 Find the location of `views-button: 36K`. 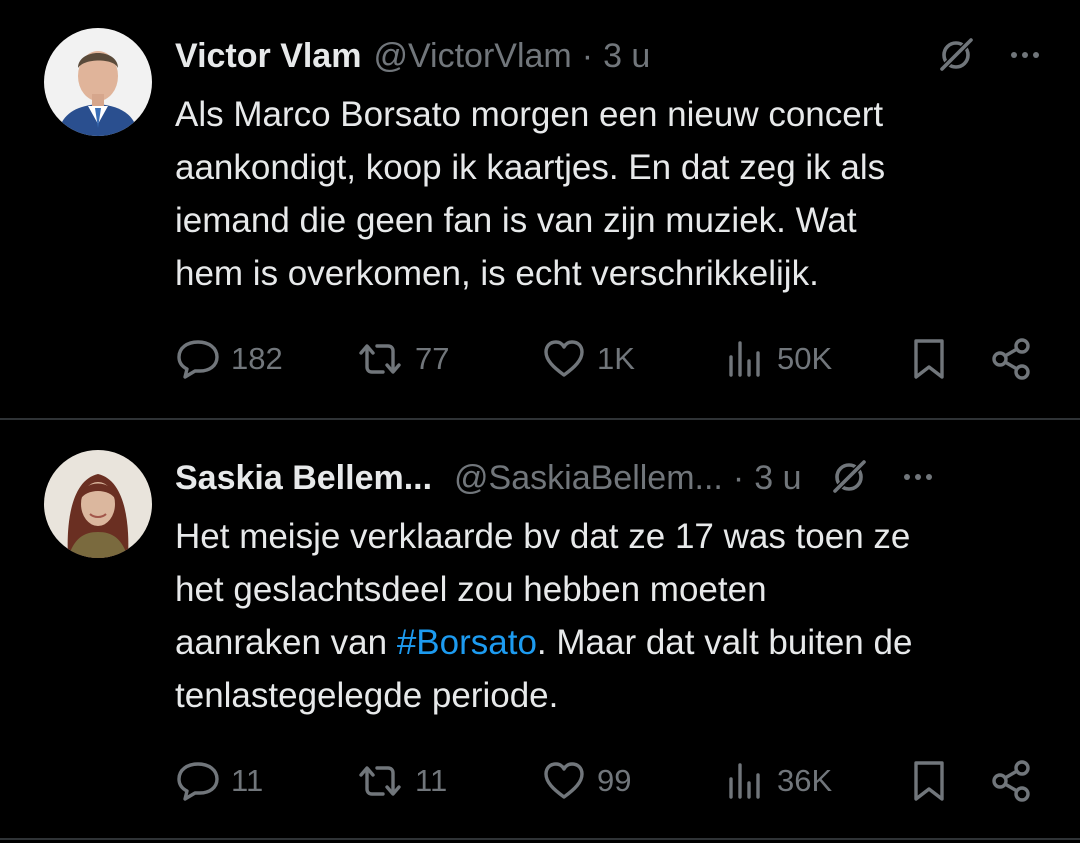

views-button: 36K is located at coordinates (777, 781).